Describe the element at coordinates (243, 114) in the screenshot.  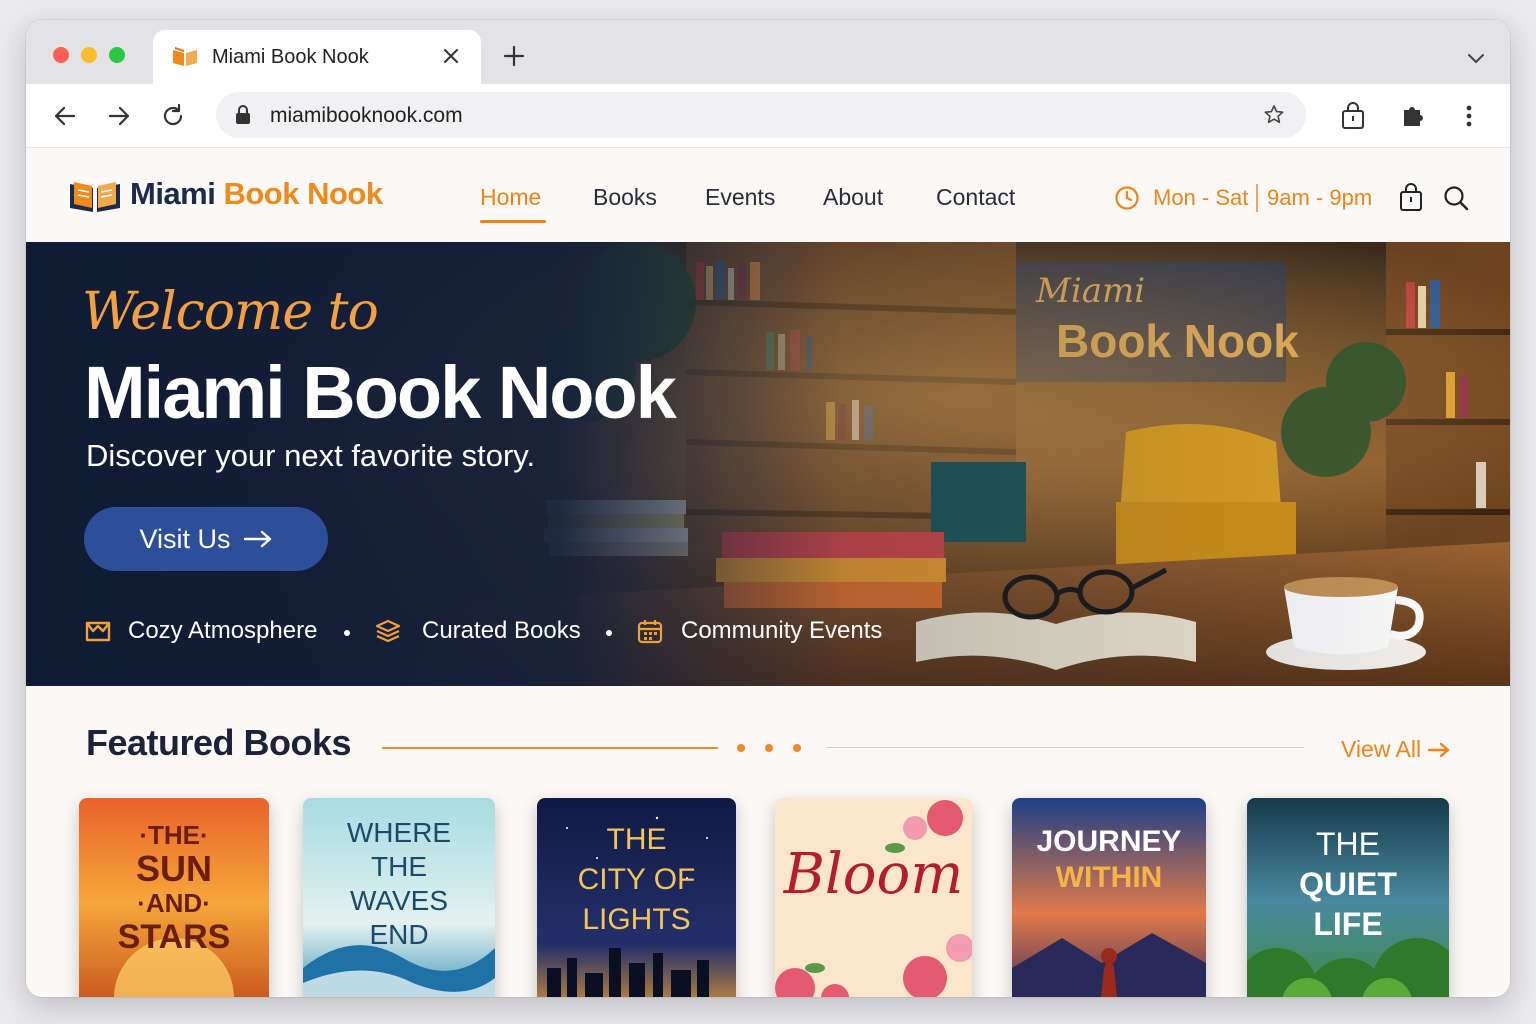
I see `lock-icon` at that location.